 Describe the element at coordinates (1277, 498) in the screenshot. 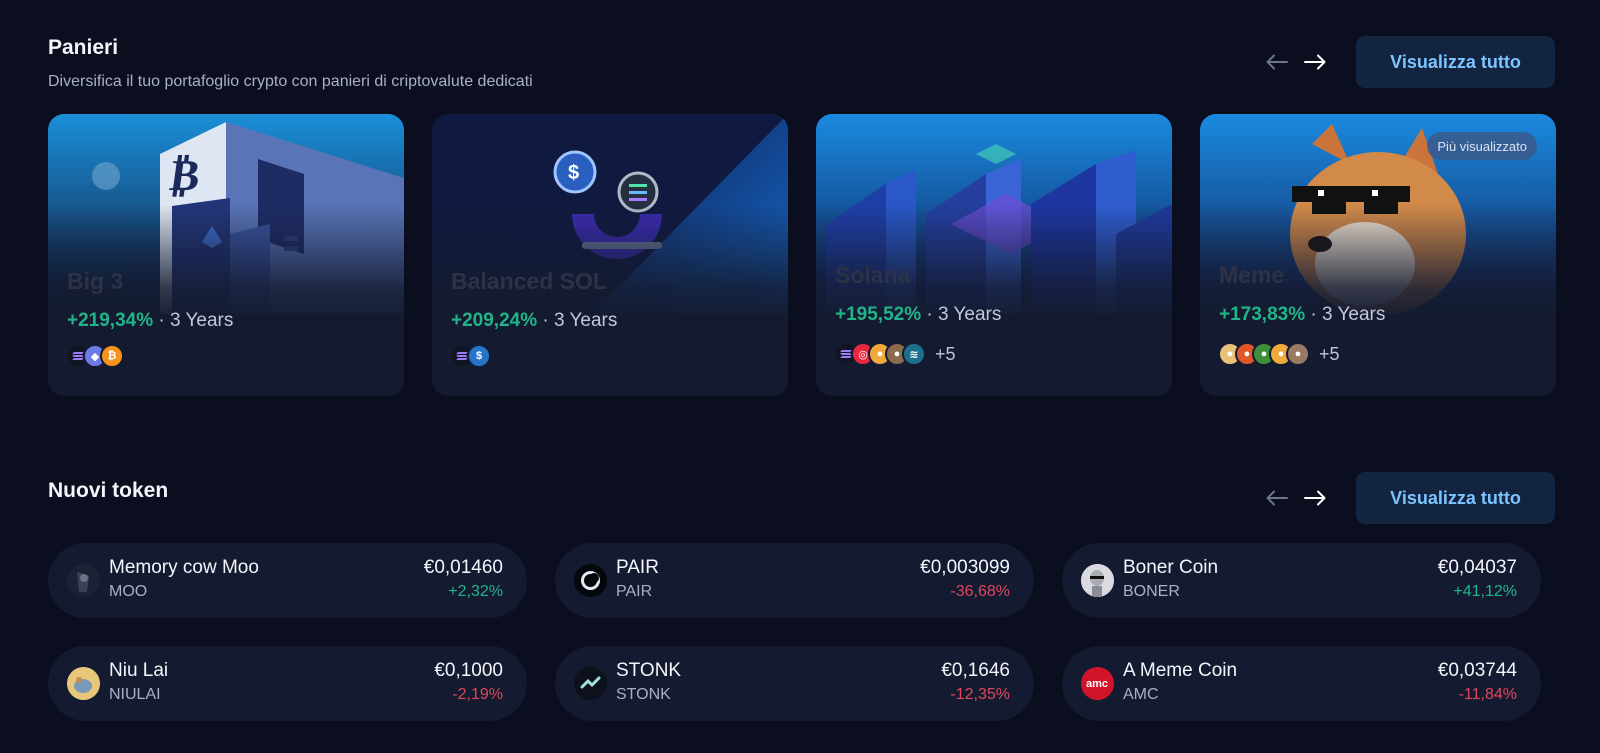

I see `tokens-prev-arrow-icon` at that location.